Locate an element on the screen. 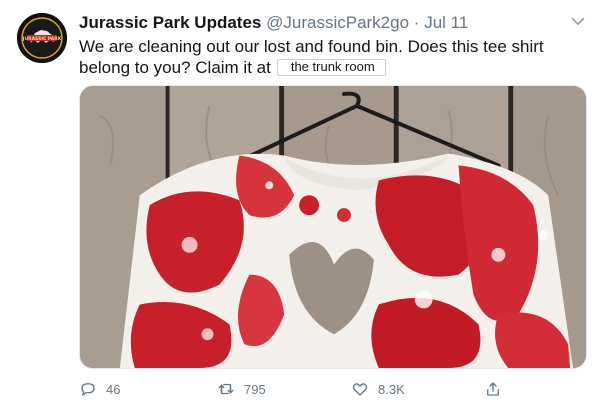 The height and width of the screenshot is (407, 605). retweet-count: 795 is located at coordinates (255, 389).